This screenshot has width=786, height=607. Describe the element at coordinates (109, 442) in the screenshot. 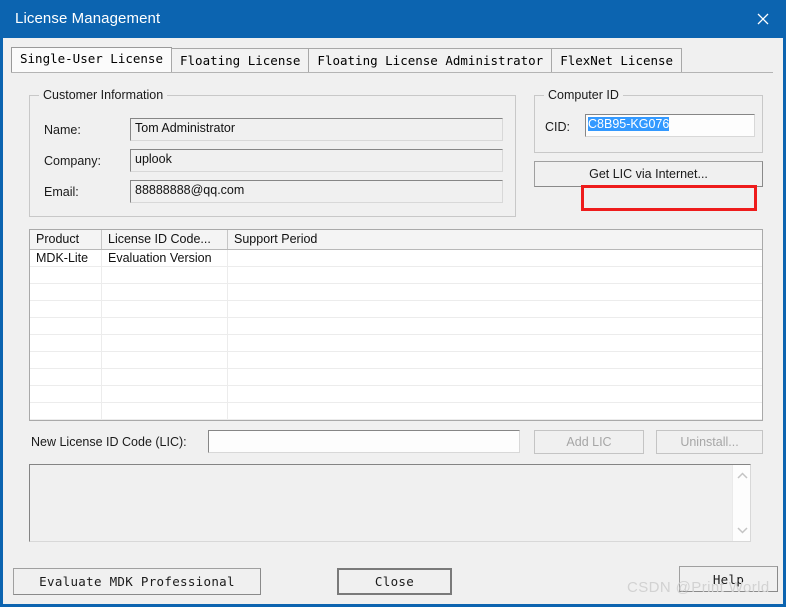

I see `new-license-label: New License ID Code (LIC):` at that location.